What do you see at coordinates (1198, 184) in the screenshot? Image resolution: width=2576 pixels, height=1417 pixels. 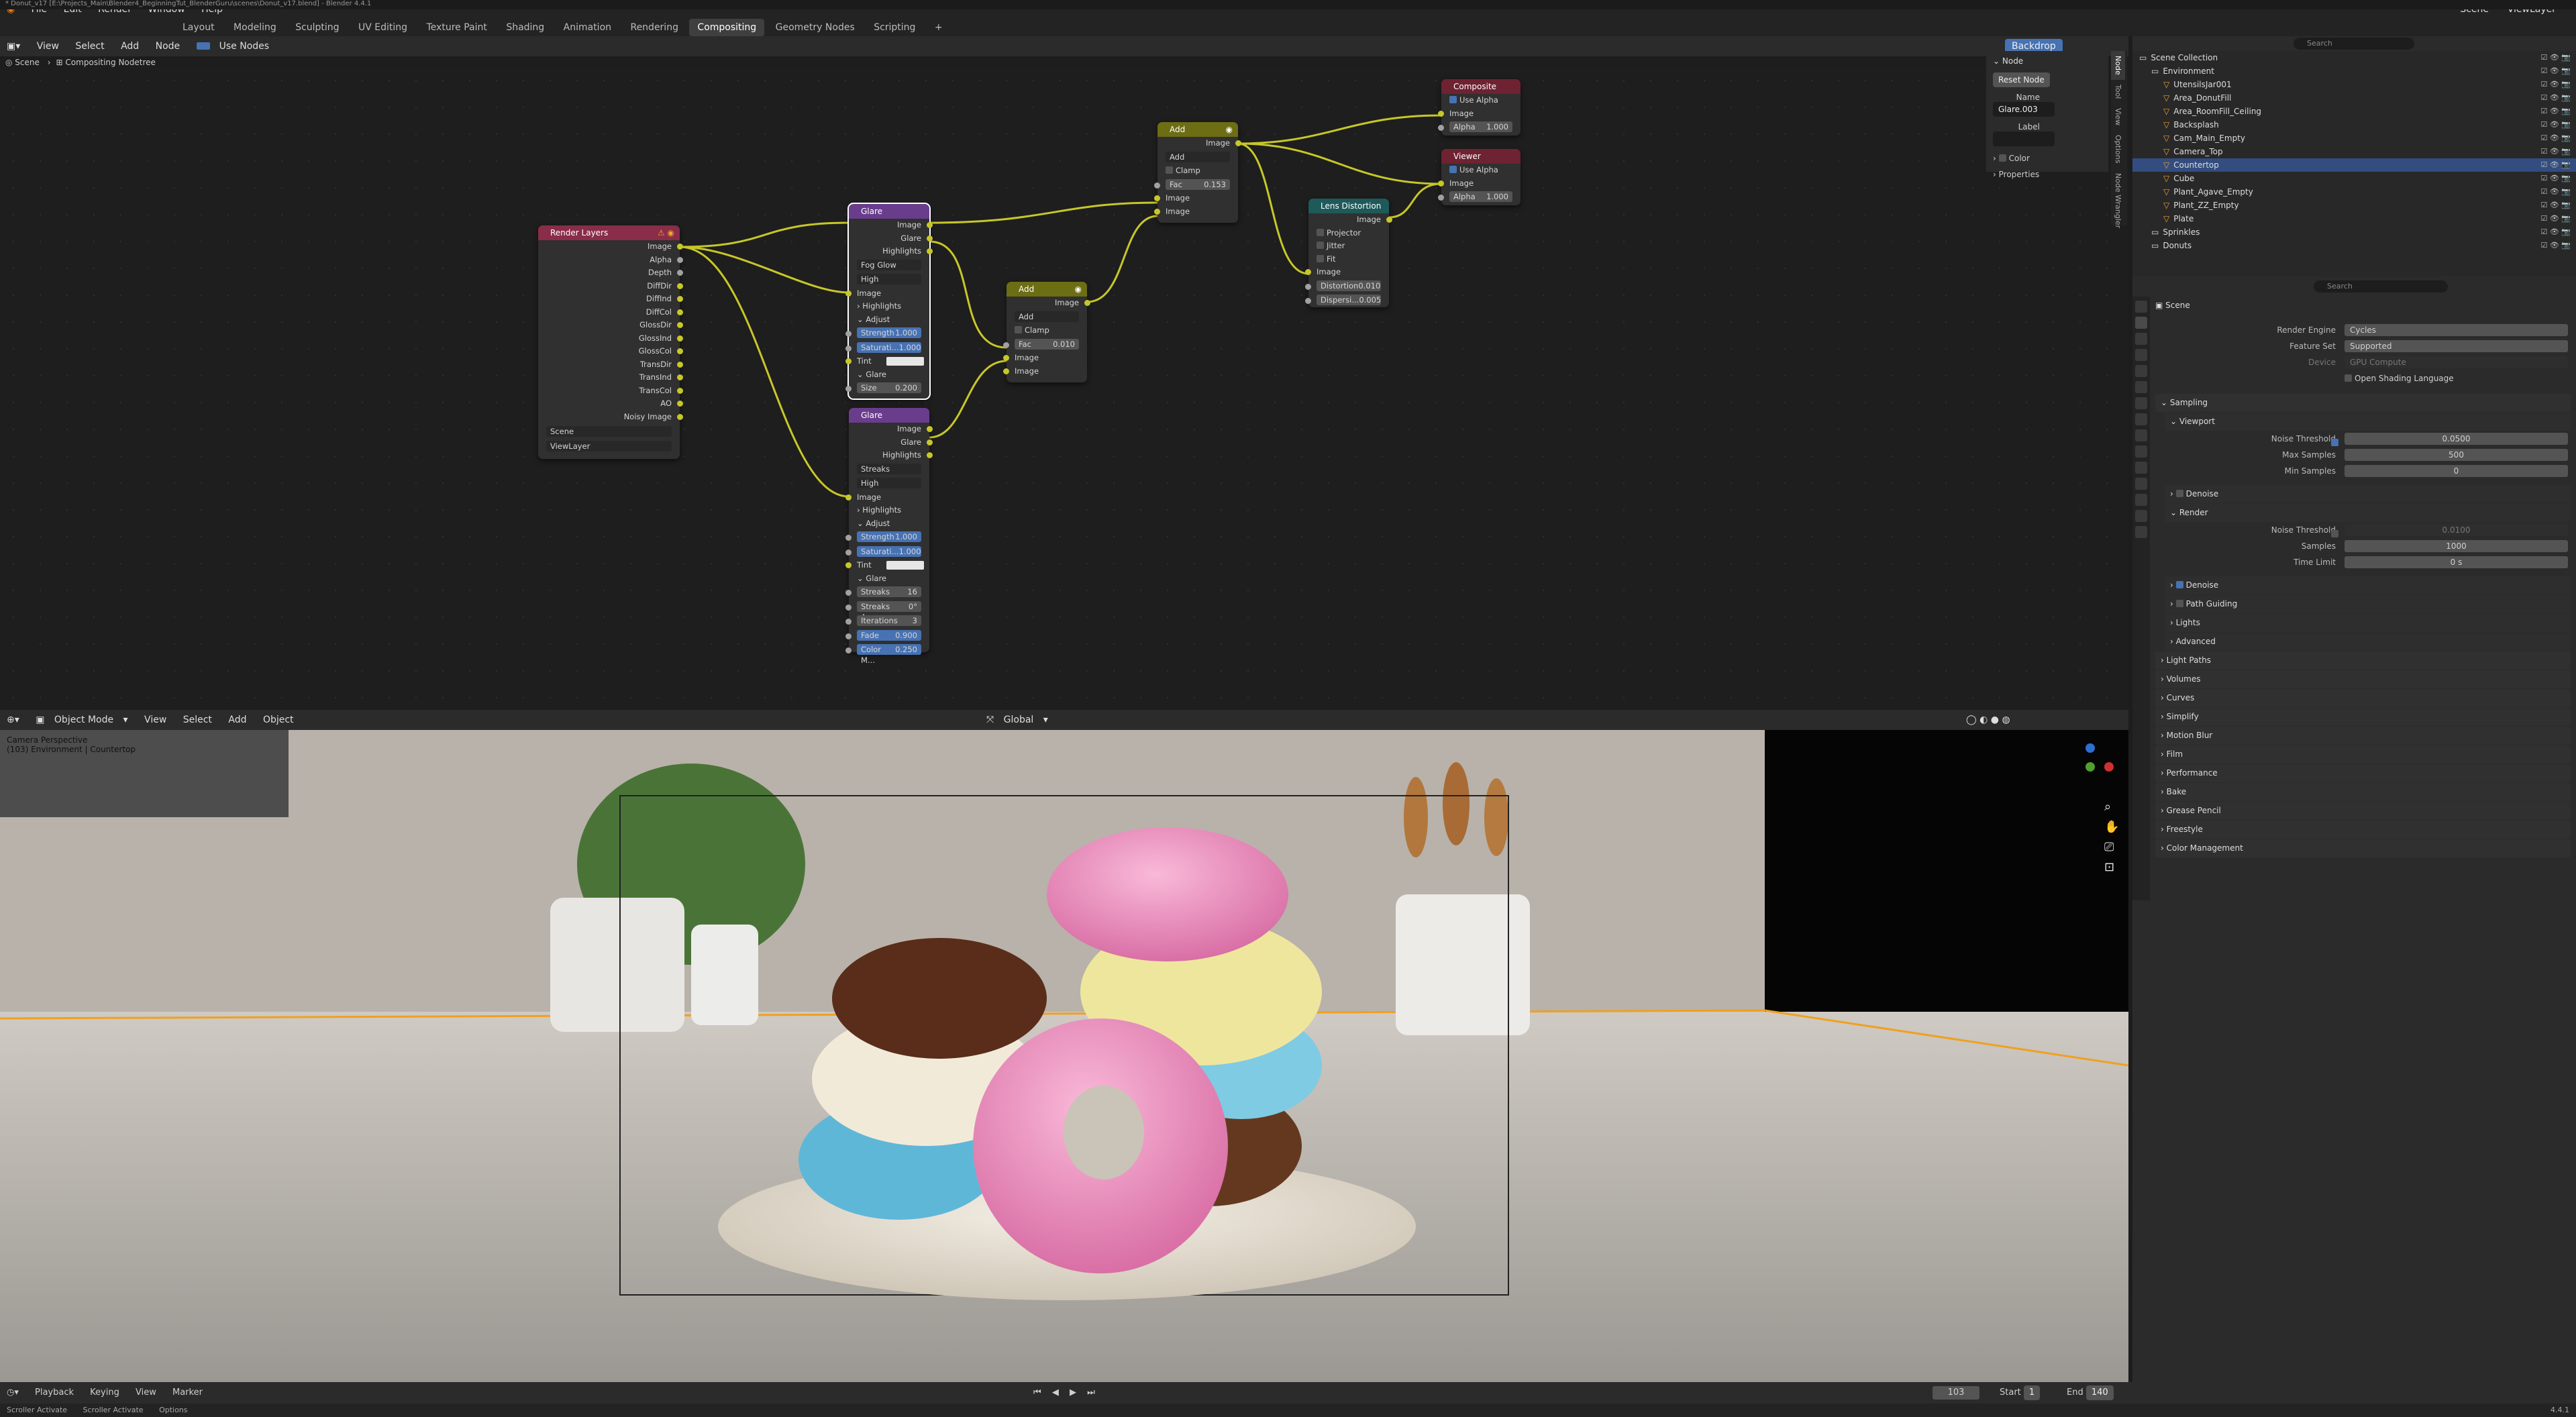 I see `at-fac-field: Fac 0.153` at bounding box center [1198, 184].